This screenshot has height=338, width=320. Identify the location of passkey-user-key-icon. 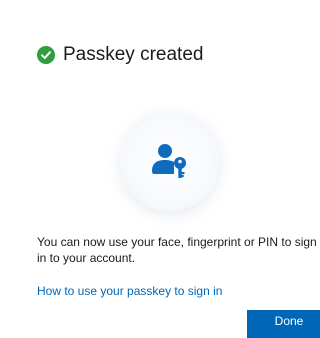
(169, 161).